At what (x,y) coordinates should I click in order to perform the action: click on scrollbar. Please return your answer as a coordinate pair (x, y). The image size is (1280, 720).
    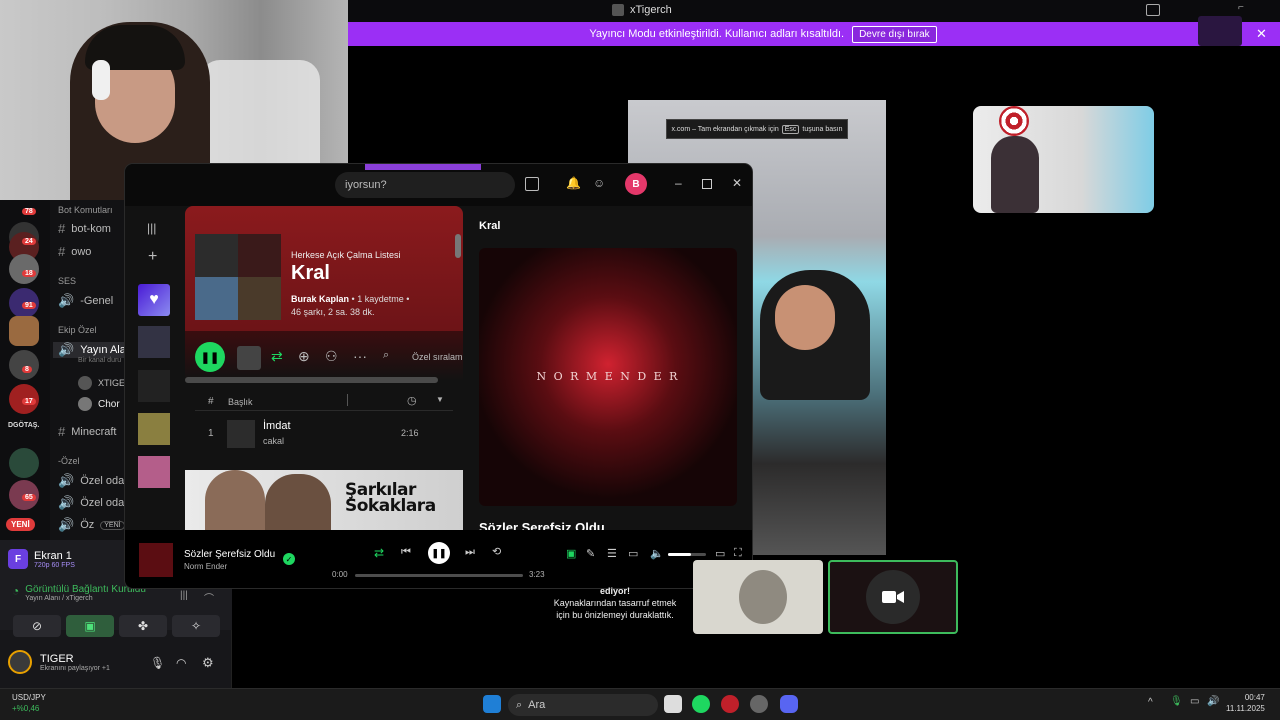
    Looking at the image, I should click on (458, 246).